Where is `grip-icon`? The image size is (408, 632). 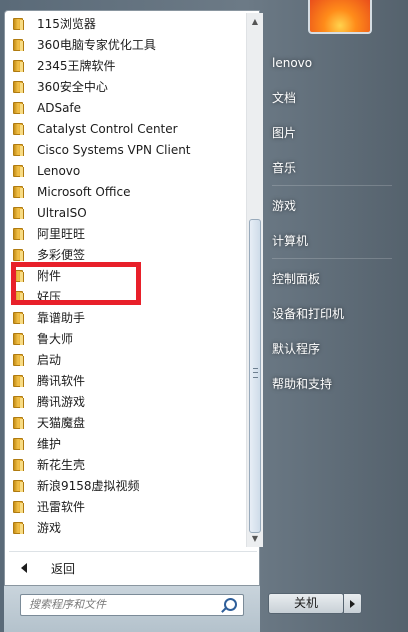 grip-icon is located at coordinates (255, 373).